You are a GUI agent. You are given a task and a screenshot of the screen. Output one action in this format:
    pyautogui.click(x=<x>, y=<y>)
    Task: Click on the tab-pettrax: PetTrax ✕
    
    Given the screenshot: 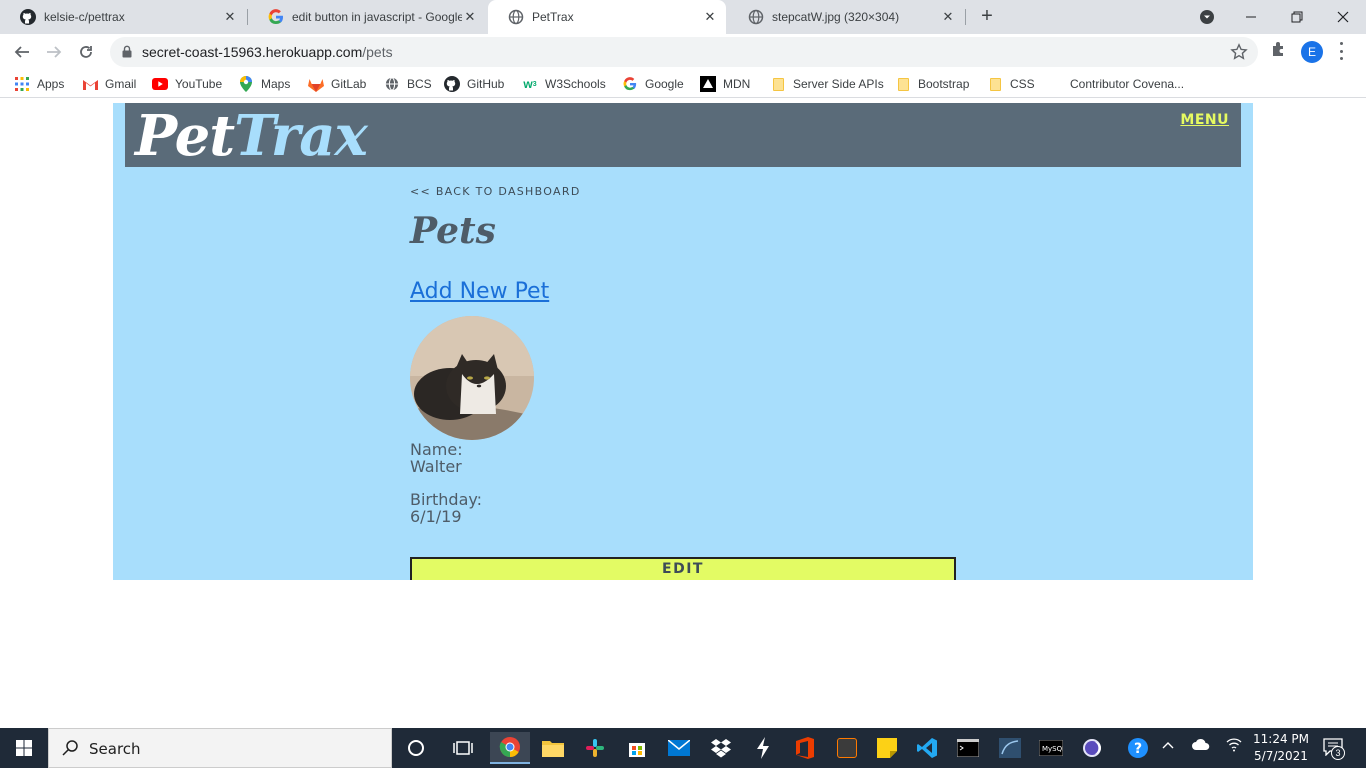 What is the action you would take?
    pyautogui.click(x=607, y=17)
    